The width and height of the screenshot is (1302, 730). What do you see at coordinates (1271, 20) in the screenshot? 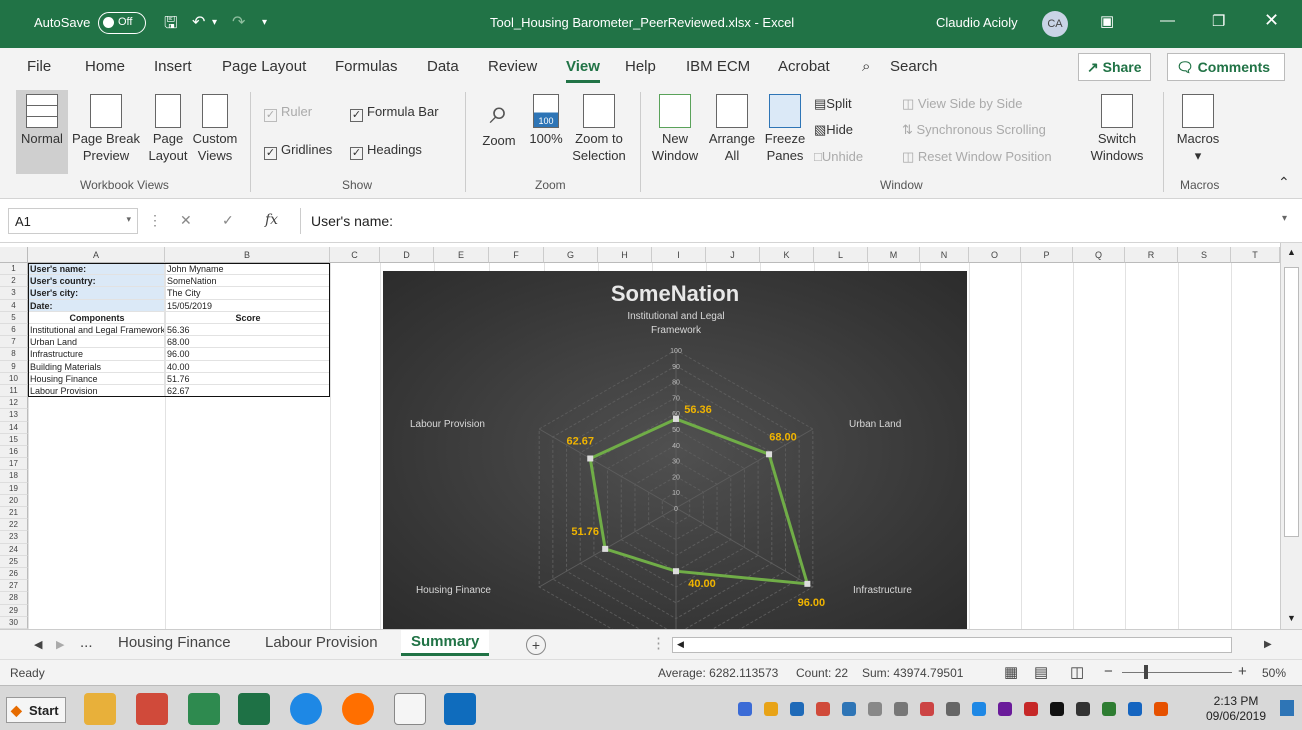
I see `close-icon: ✕` at bounding box center [1271, 20].